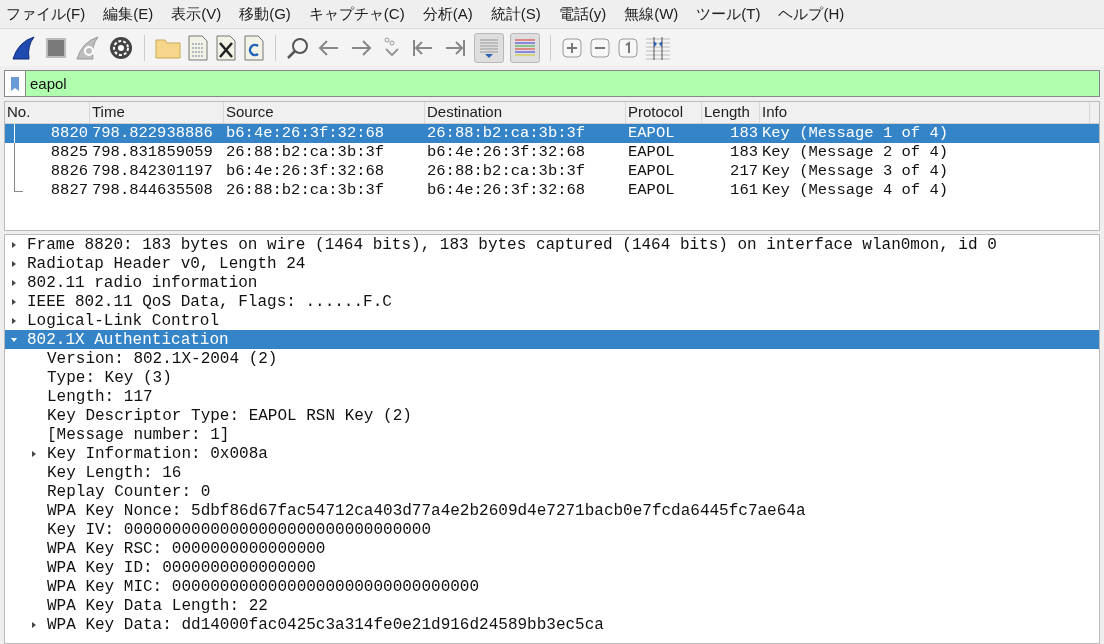  Describe the element at coordinates (552, 453) in the screenshot. I see `tree-item: Key Information: 0x008a` at that location.